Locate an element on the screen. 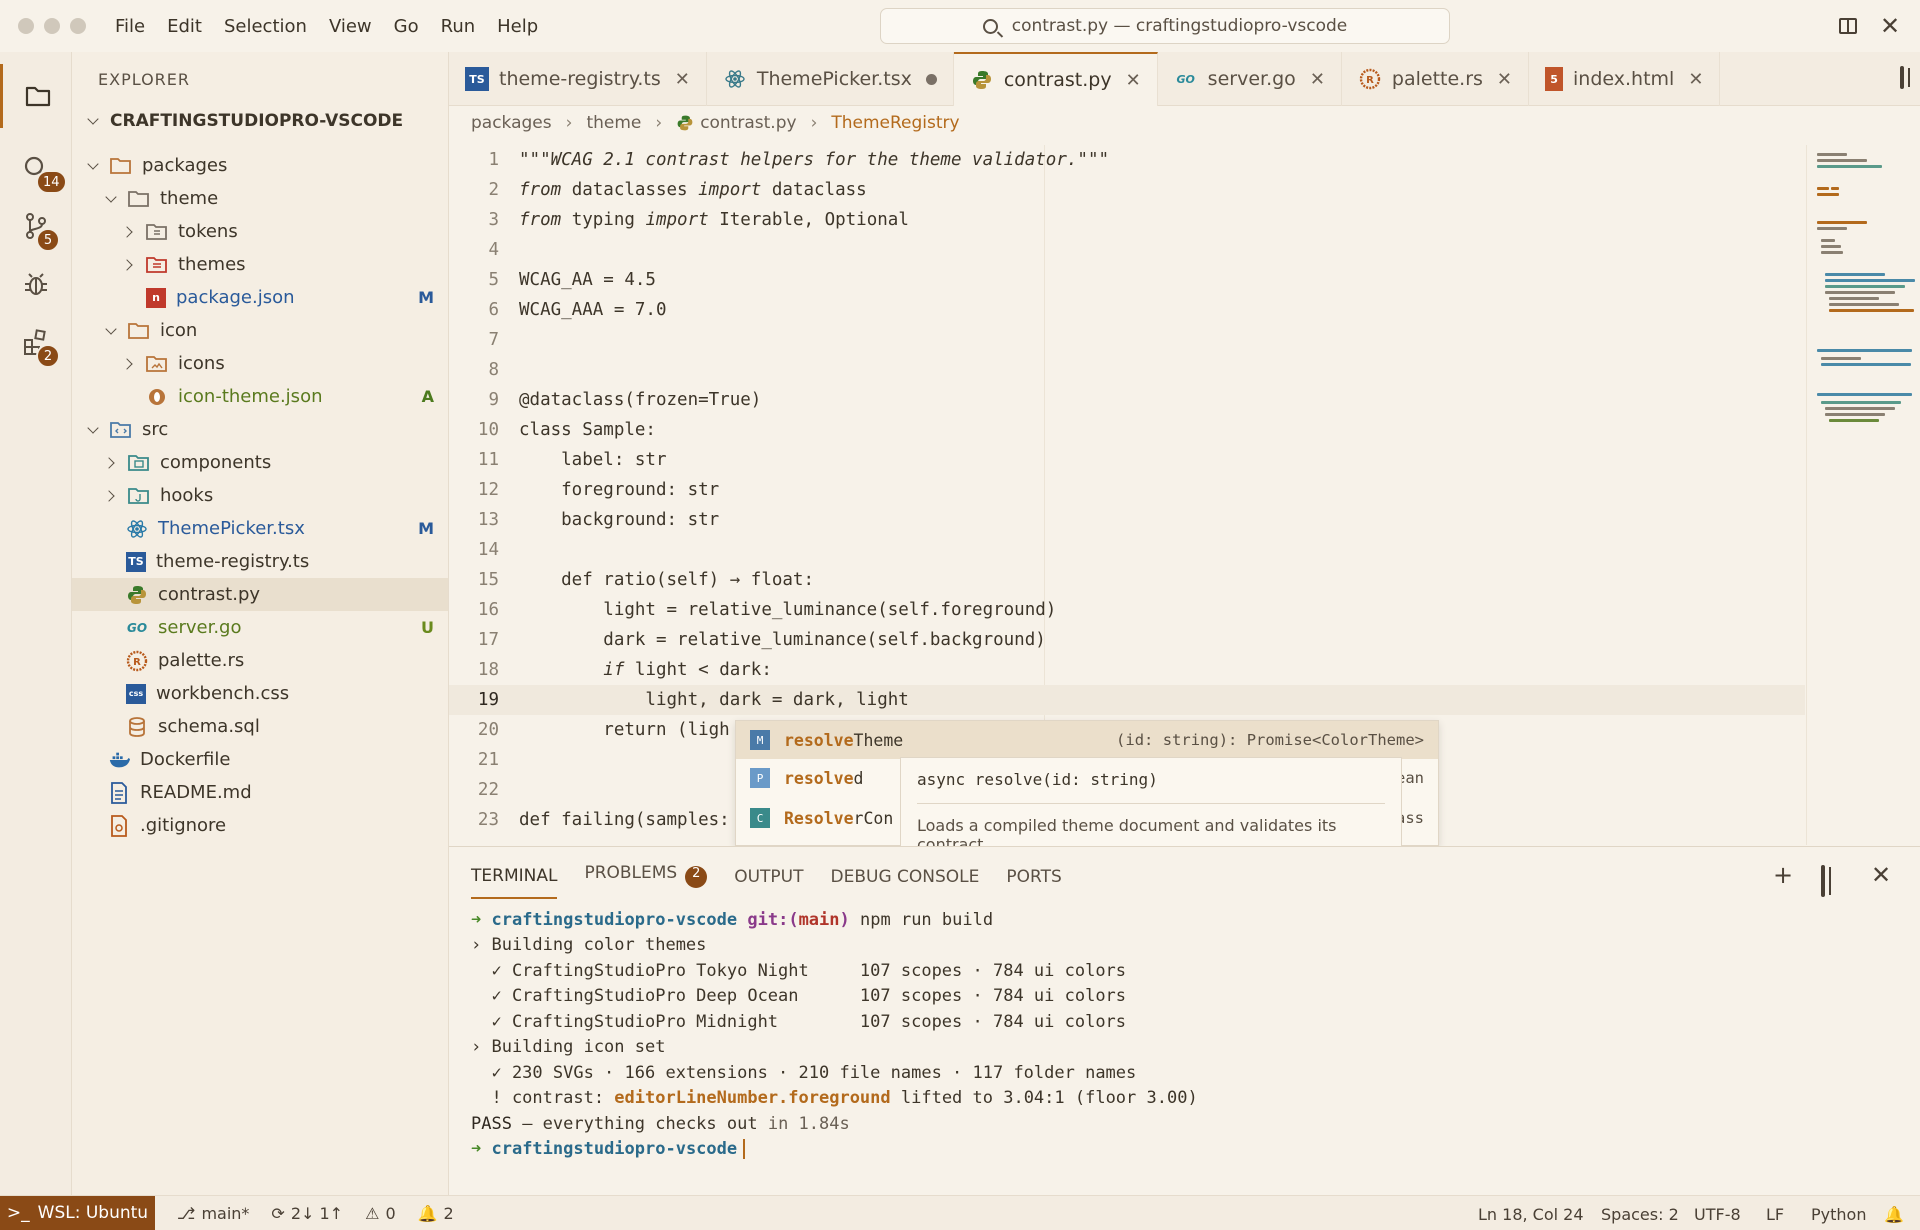 The height and width of the screenshot is (1230, 1920). unsaved-dot-icon is located at coordinates (931, 79).